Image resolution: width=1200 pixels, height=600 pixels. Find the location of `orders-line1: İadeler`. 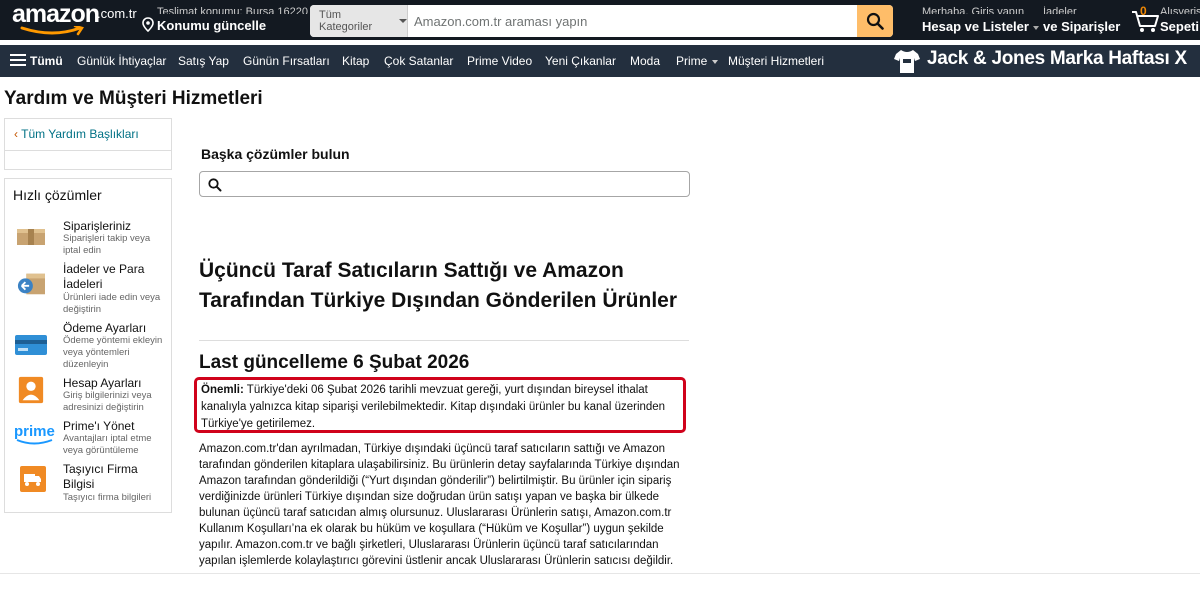

orders-line1: İadeler is located at coordinates (1060, 10).